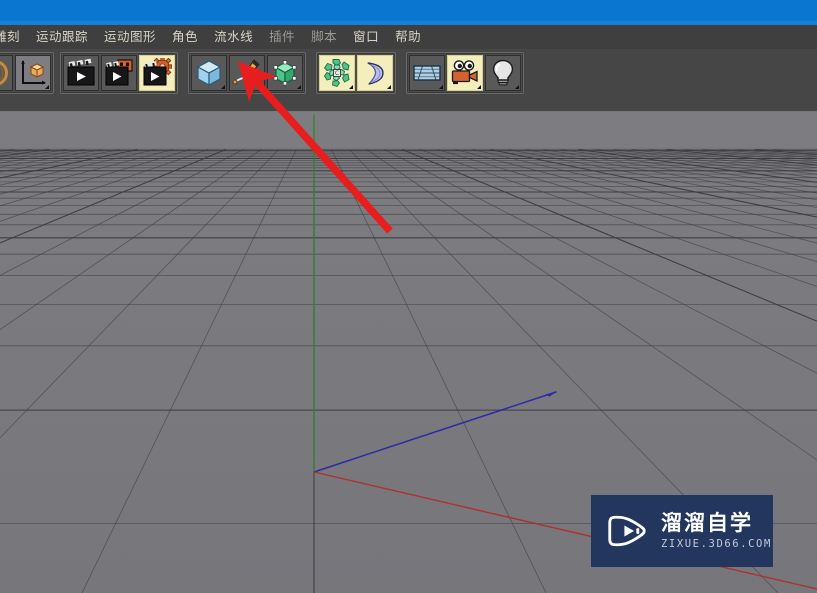 The height and width of the screenshot is (593, 817). What do you see at coordinates (707, 523) in the screenshot?
I see `watermark-title: 溜溜自学` at bounding box center [707, 523].